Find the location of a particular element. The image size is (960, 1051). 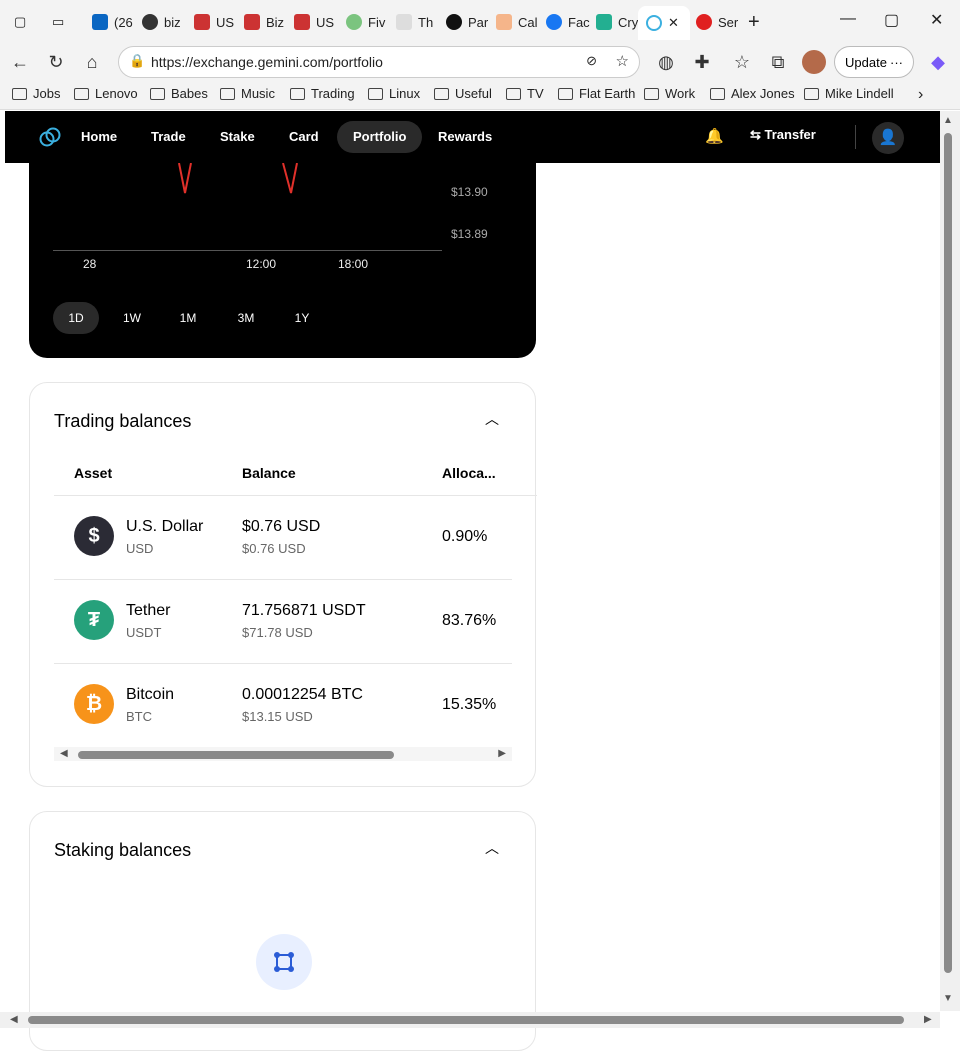

nav-stake: Stake is located at coordinates (237, 137).